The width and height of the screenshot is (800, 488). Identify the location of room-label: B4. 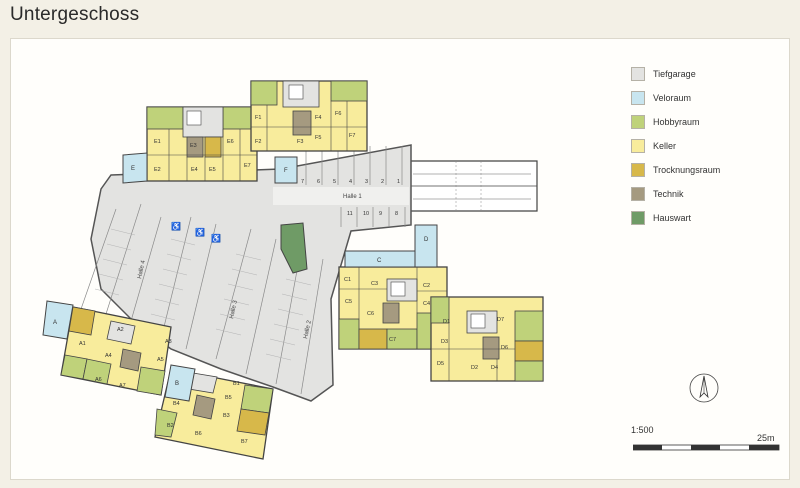
(176, 404).